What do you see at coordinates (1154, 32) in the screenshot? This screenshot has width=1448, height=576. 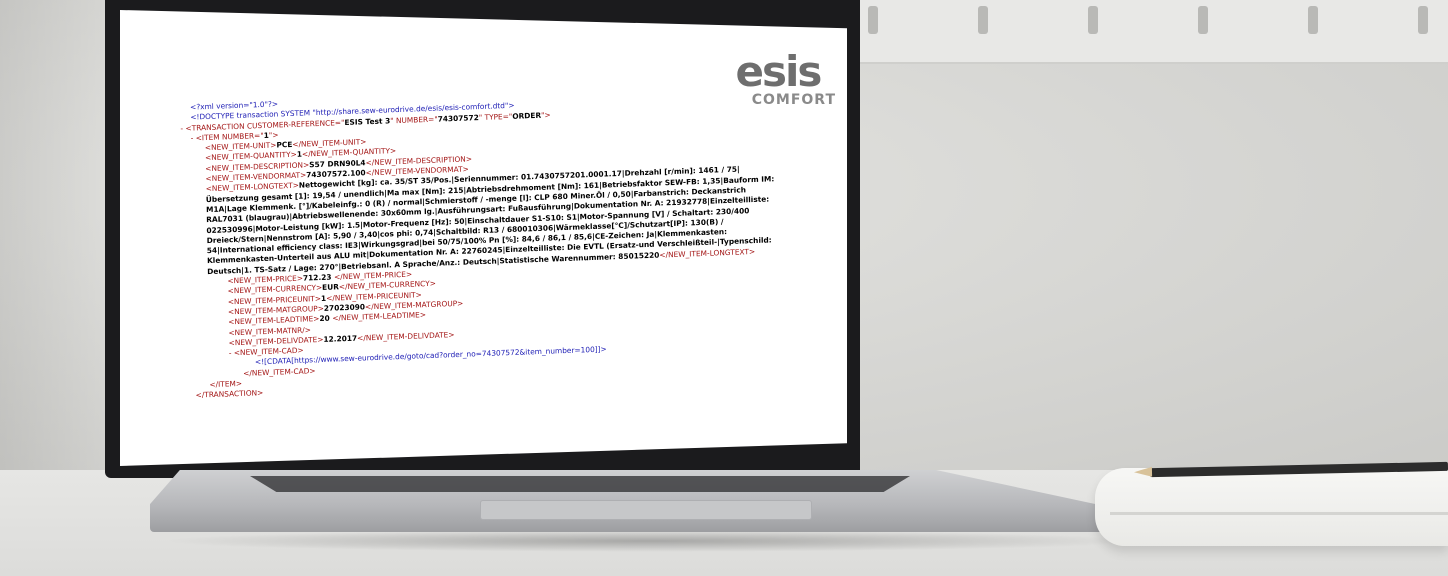 I see `wall-shelf` at bounding box center [1154, 32].